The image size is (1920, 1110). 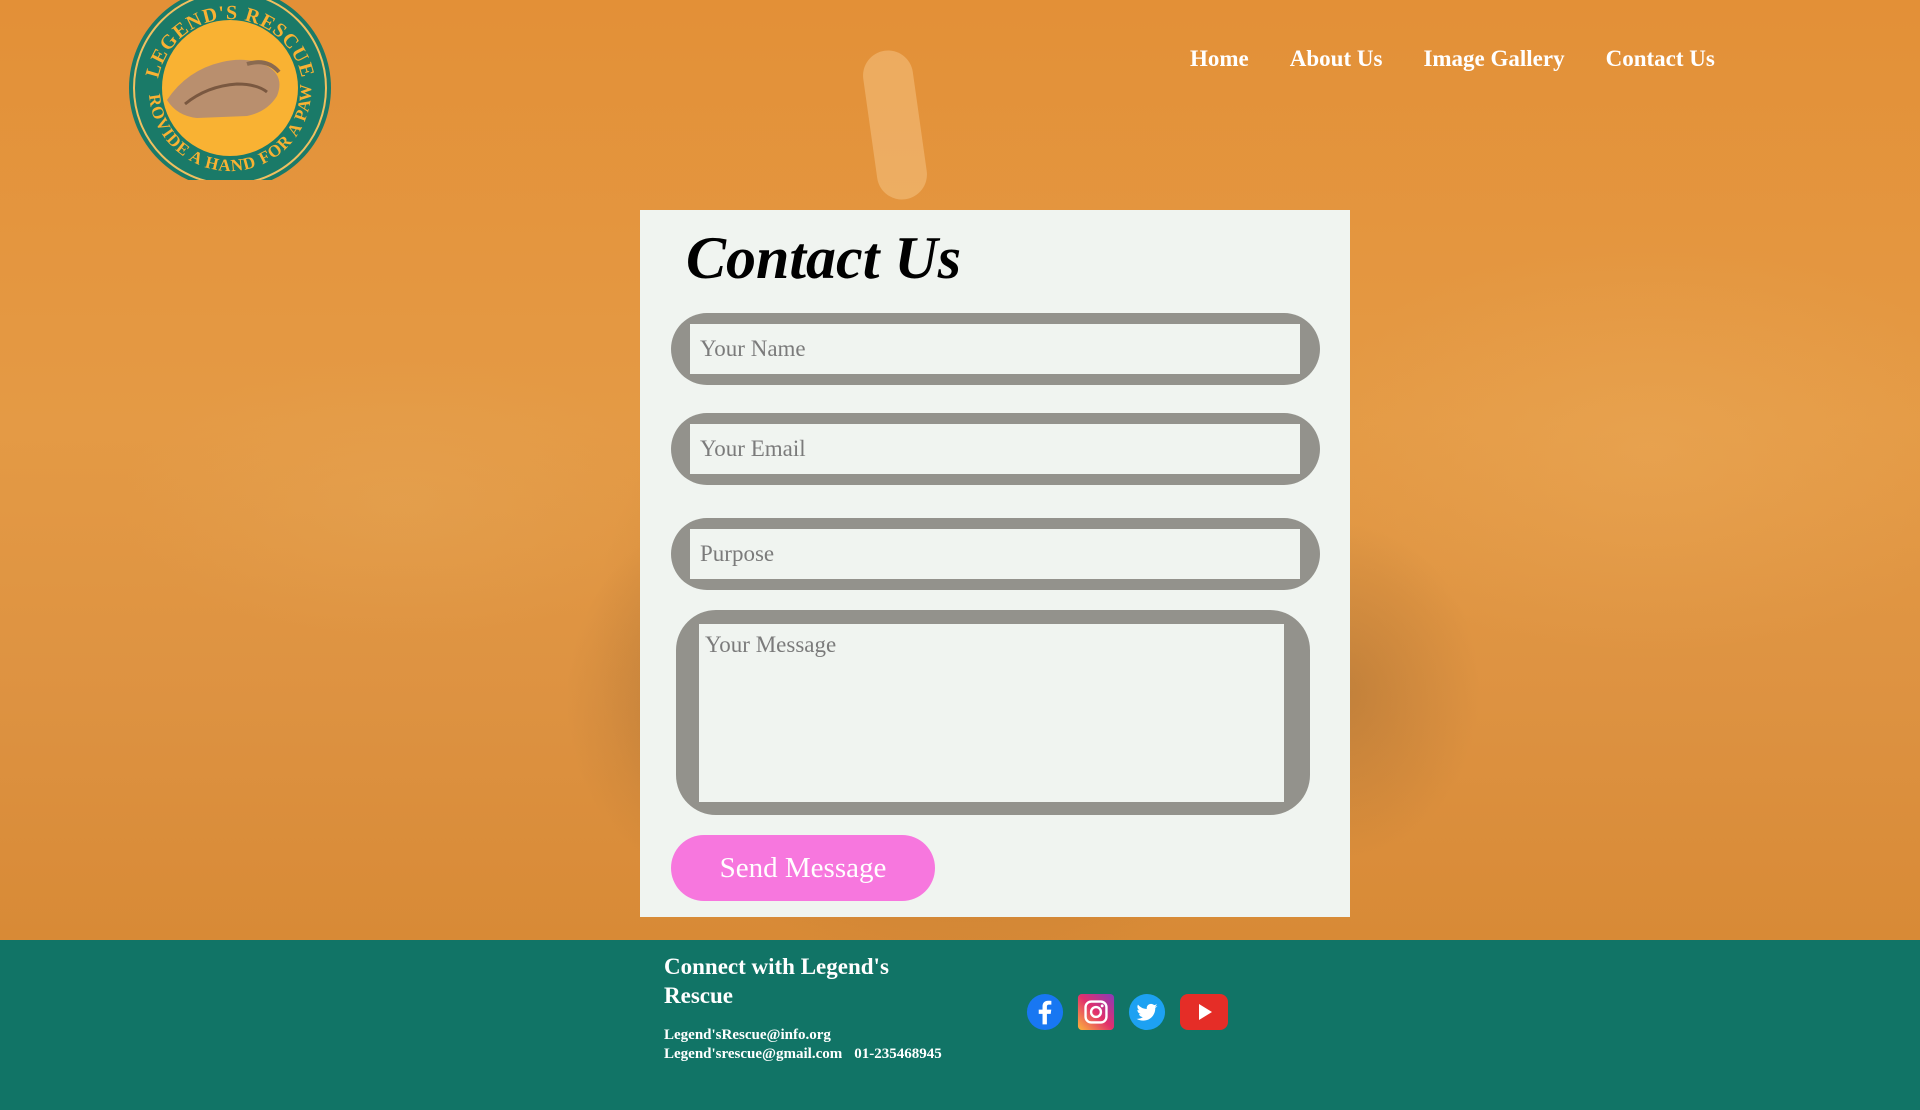 I want to click on nav-about-us: About Us, so click(x=1336, y=59).